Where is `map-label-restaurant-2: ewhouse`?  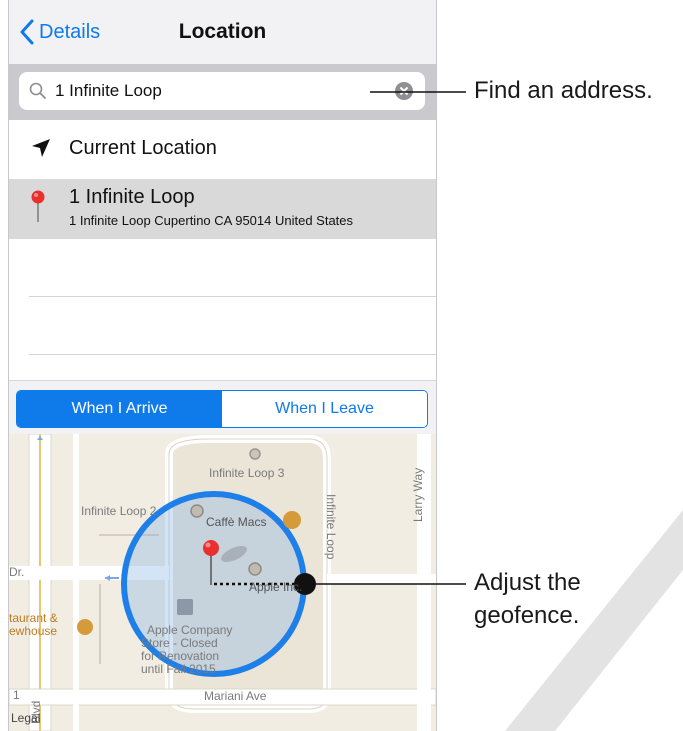
map-label-restaurant-2: ewhouse is located at coordinates (33, 631).